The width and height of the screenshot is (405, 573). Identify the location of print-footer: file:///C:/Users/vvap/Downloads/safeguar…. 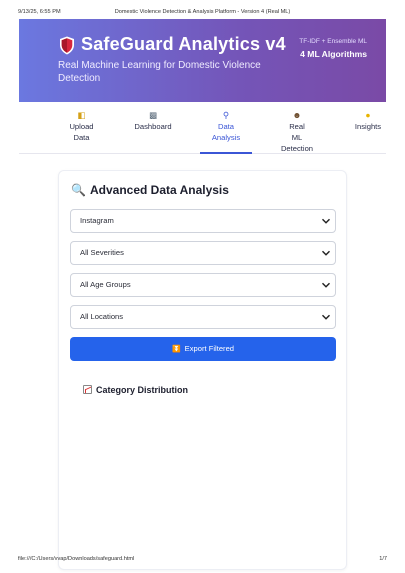
(202, 561).